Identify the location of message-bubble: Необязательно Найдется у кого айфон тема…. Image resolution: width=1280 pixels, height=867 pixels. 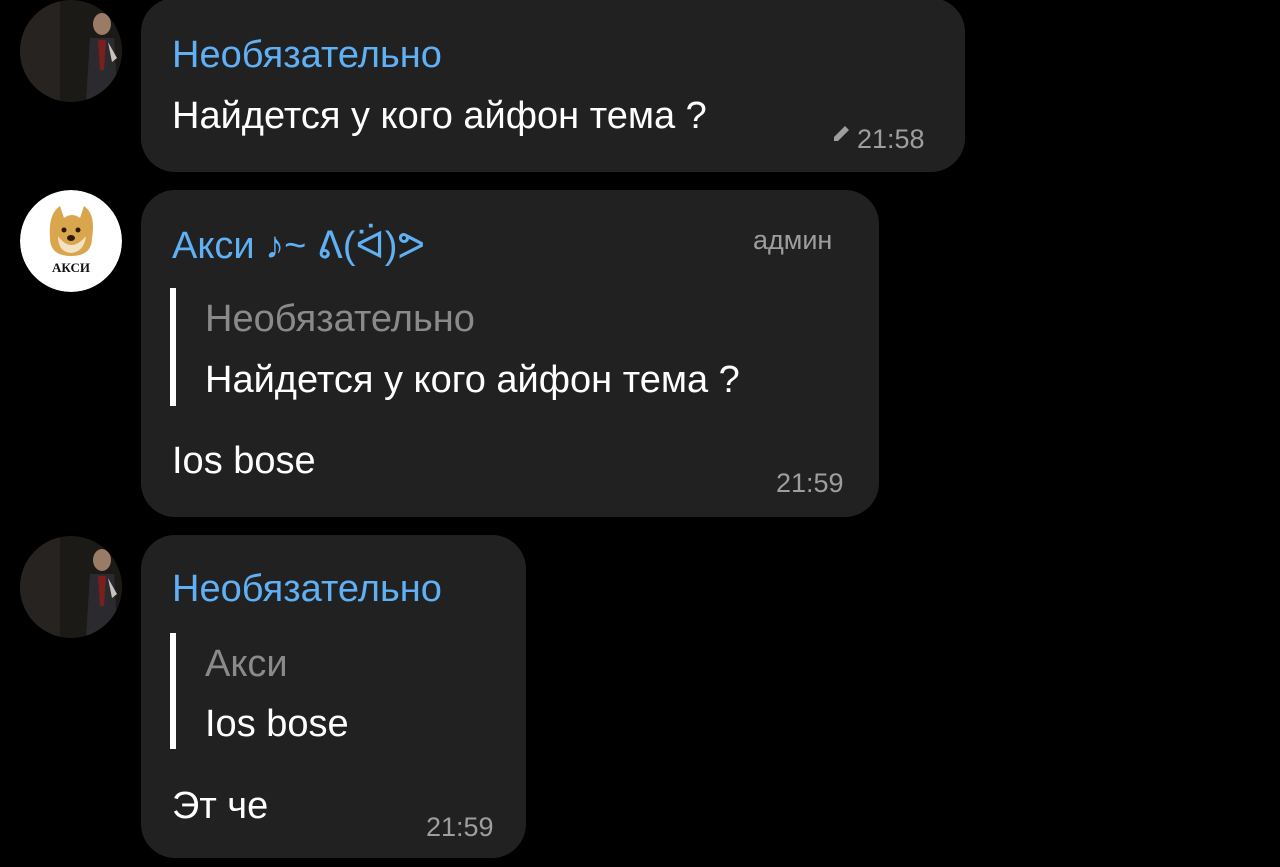
(553, 86).